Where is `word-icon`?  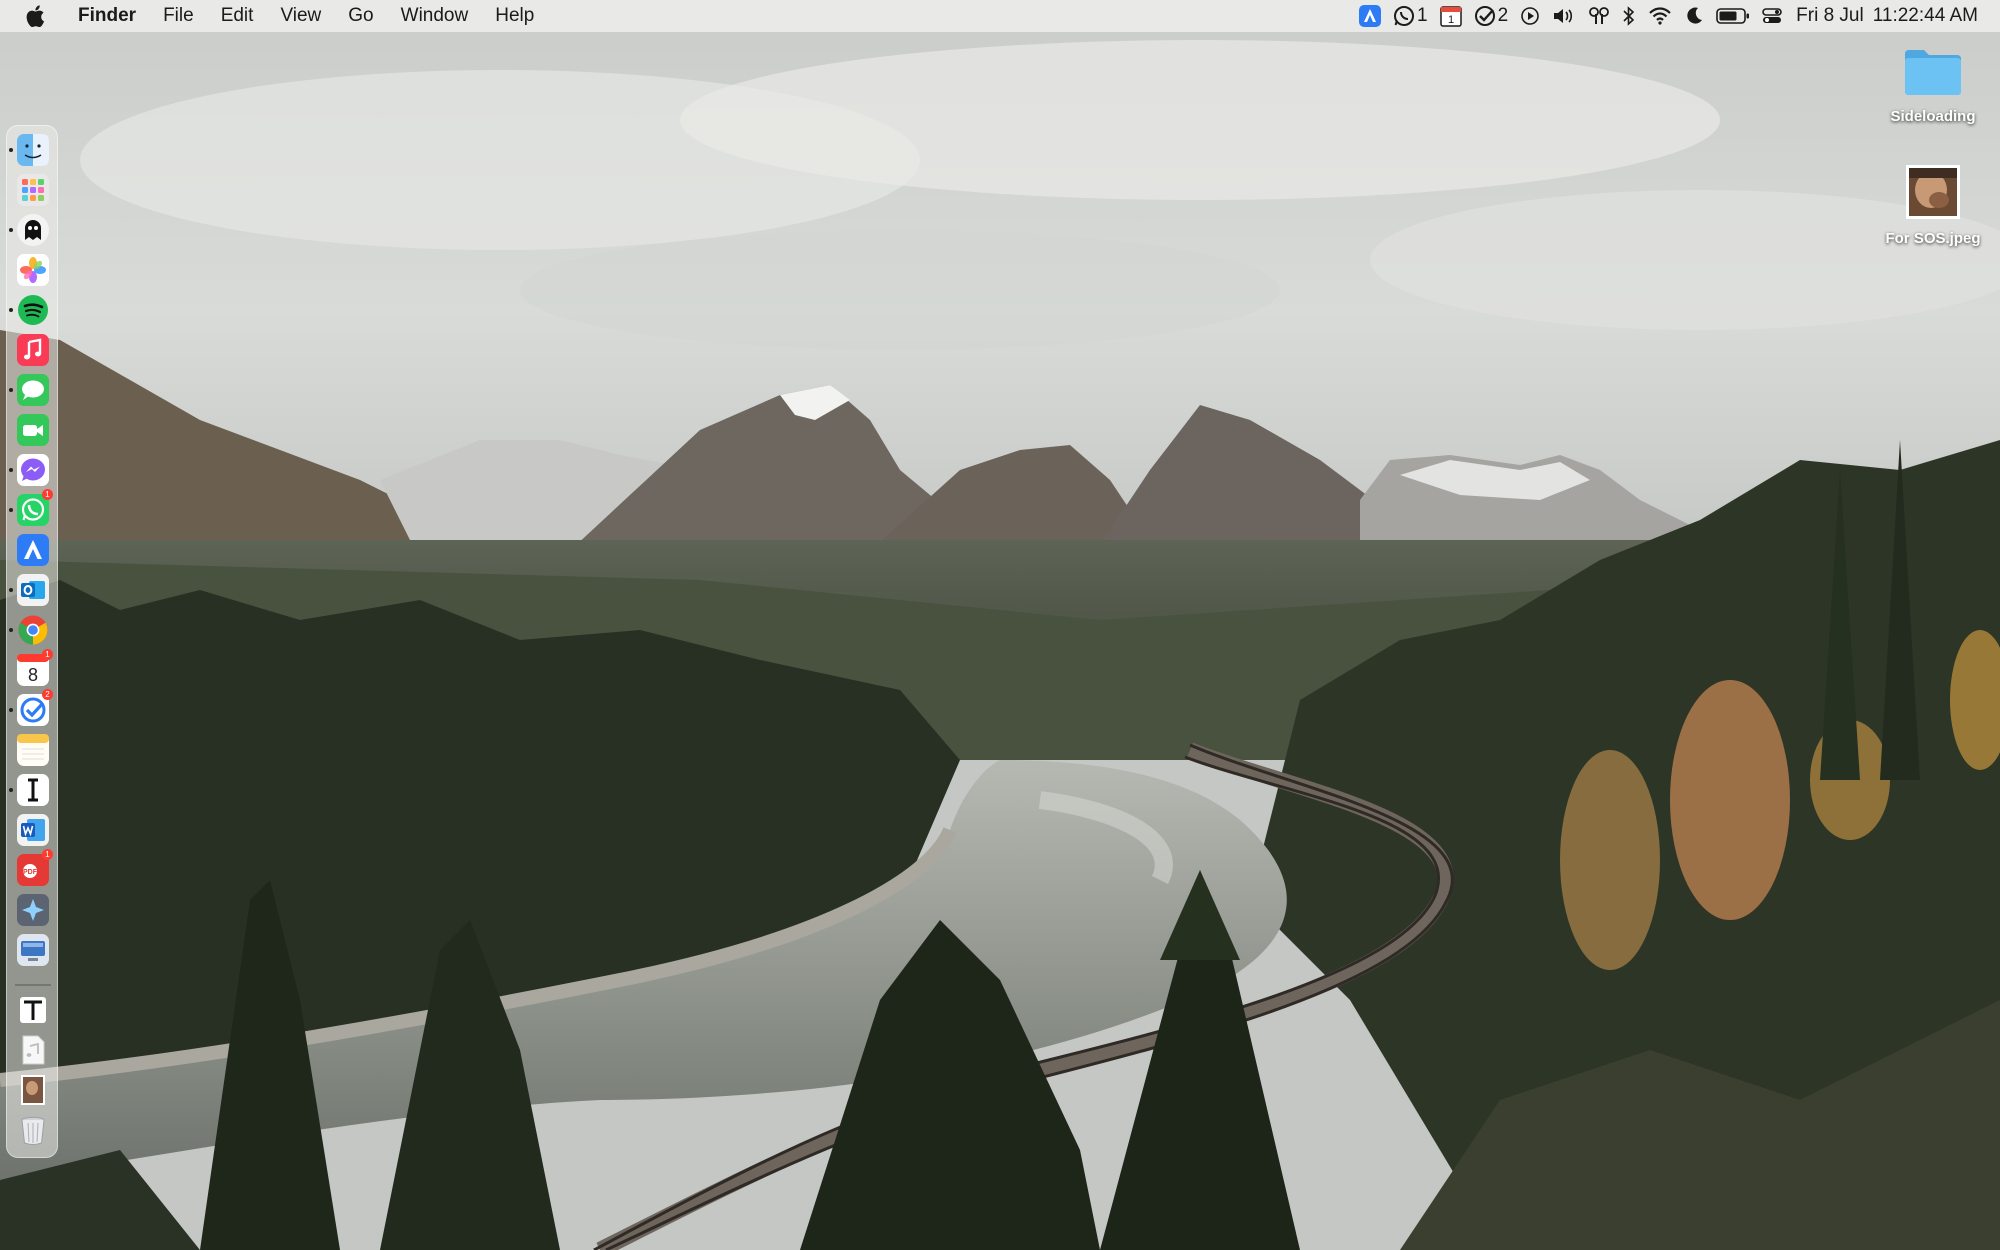
word-icon is located at coordinates (33, 830).